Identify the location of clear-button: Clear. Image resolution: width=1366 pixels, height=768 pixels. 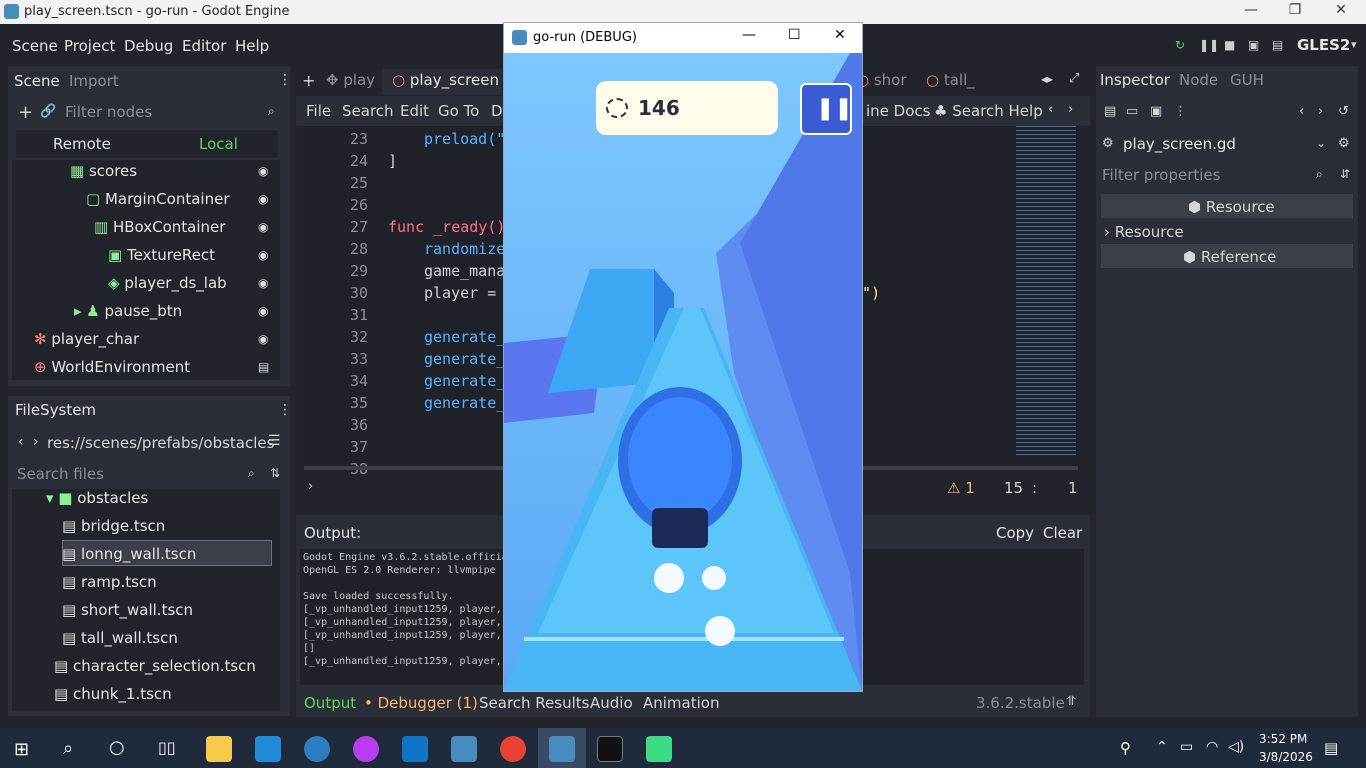
(1062, 533).